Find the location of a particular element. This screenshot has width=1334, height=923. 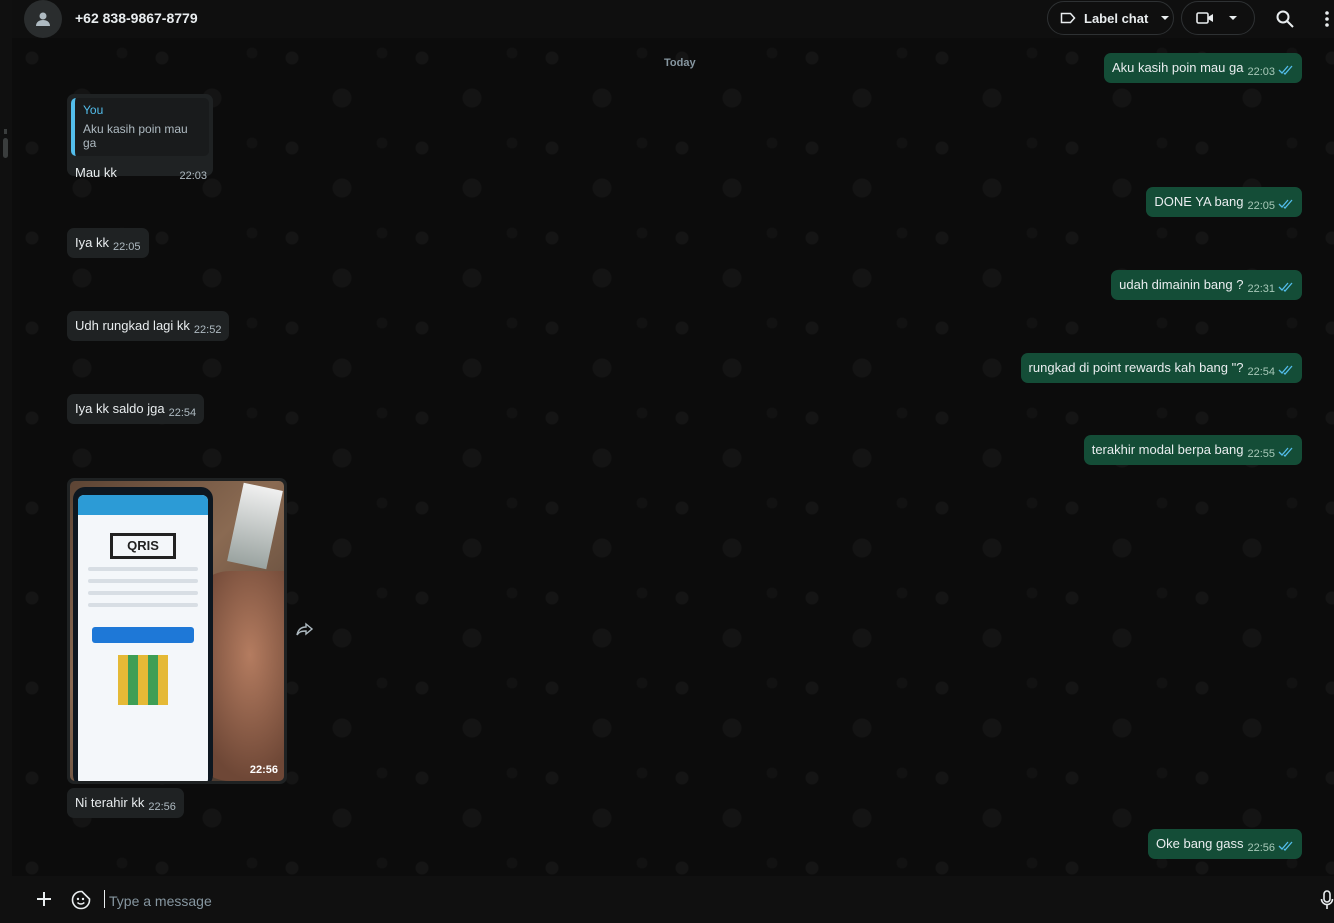

message-in: Iya kk 22:05 is located at coordinates (108, 243).